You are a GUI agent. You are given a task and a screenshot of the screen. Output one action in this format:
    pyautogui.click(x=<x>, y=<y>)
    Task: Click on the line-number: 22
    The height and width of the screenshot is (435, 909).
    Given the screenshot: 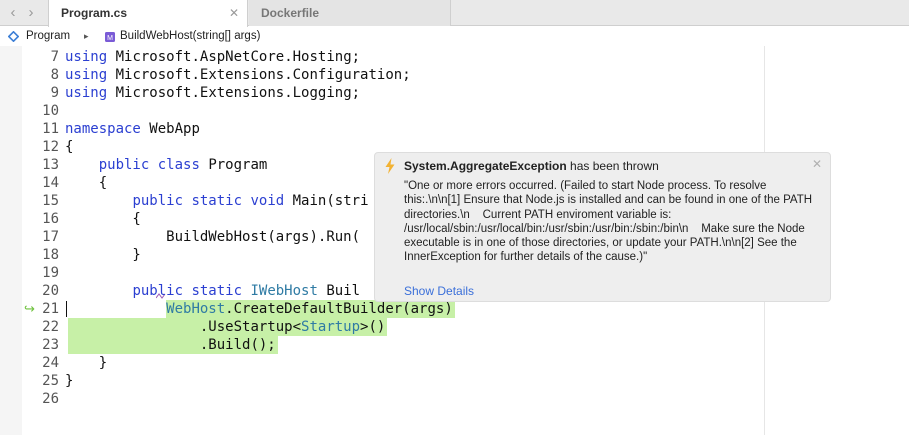 What is the action you would take?
    pyautogui.click(x=50, y=327)
    